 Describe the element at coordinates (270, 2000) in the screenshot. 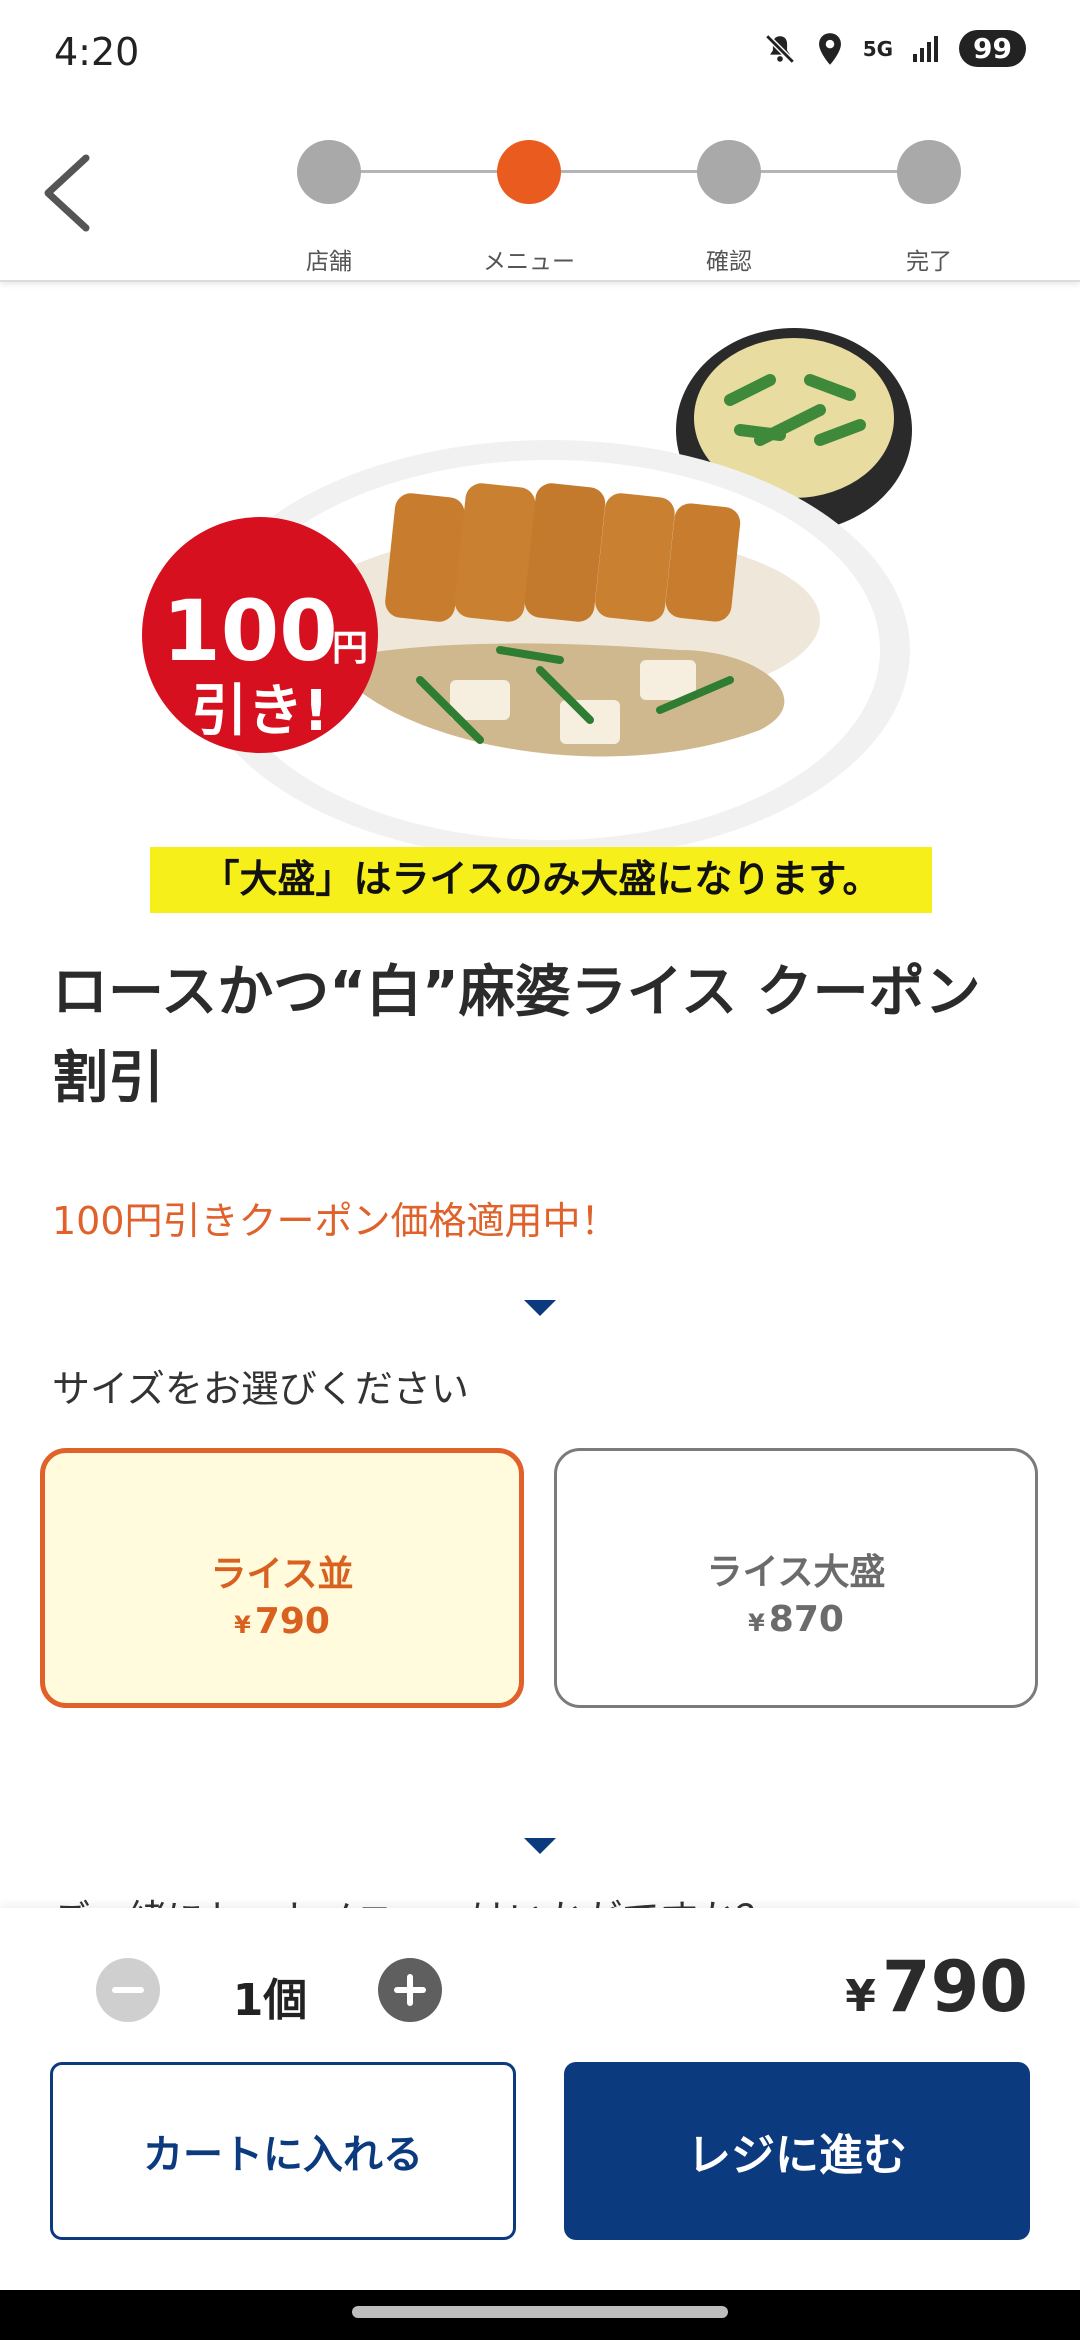

I see `quantity-value: 1個` at that location.